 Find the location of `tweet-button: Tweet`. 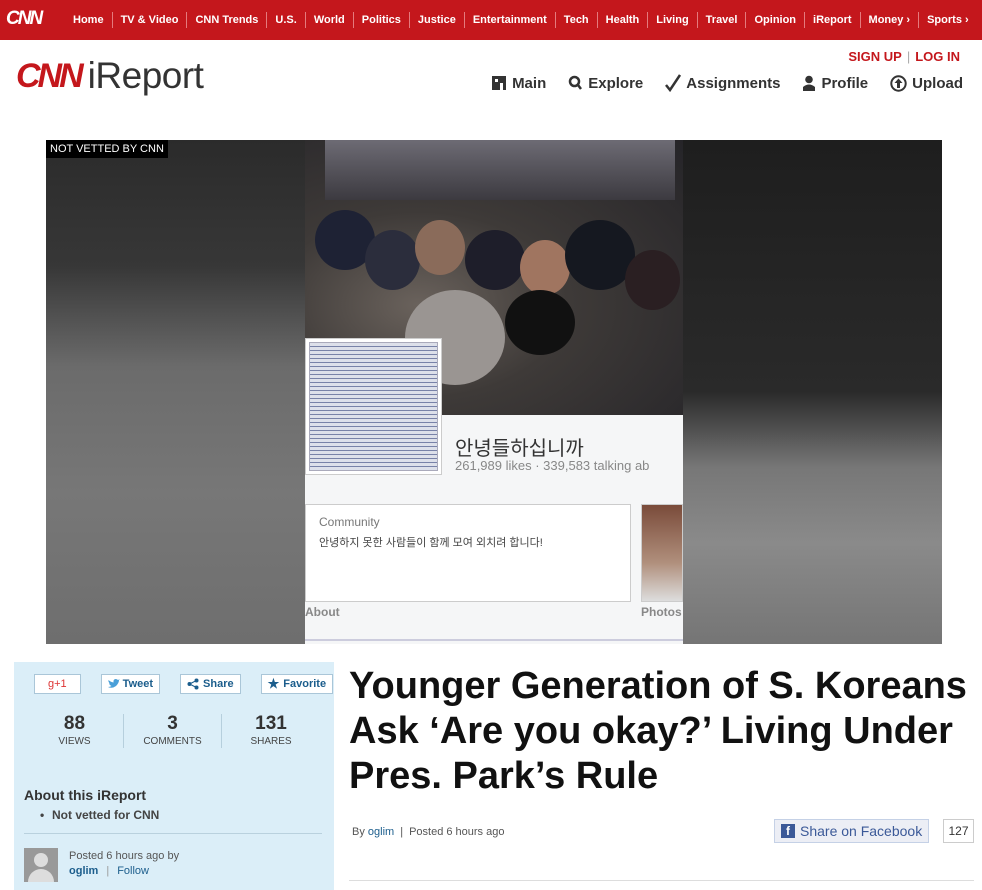

tweet-button: Tweet is located at coordinates (130, 684).